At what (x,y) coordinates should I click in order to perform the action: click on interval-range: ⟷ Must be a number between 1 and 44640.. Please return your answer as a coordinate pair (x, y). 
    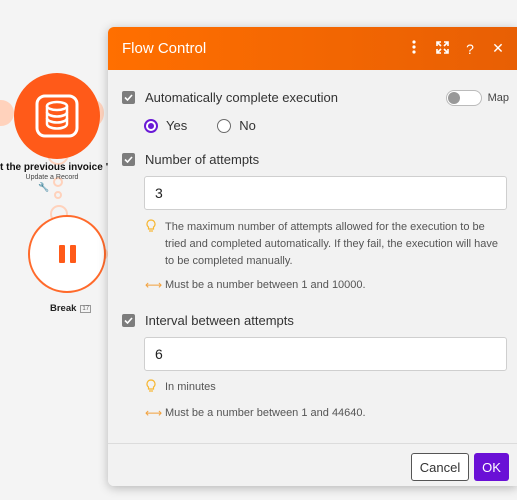
    Looking at the image, I should click on (325, 413).